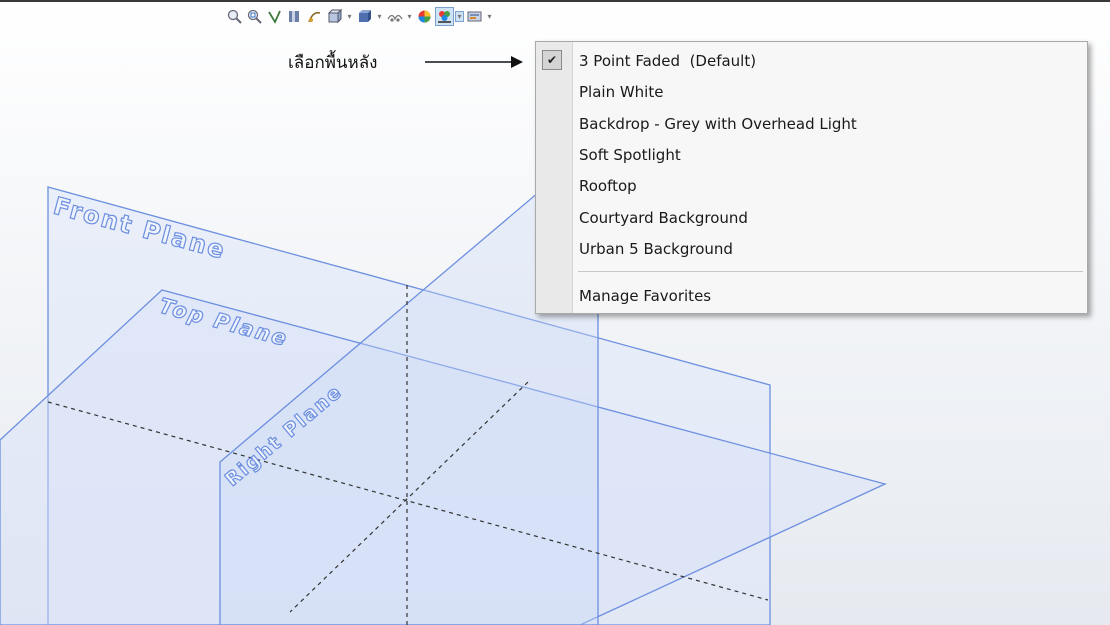 This screenshot has height=625, width=1110. What do you see at coordinates (314, 16) in the screenshot?
I see `dynamic-annotation-icon` at bounding box center [314, 16].